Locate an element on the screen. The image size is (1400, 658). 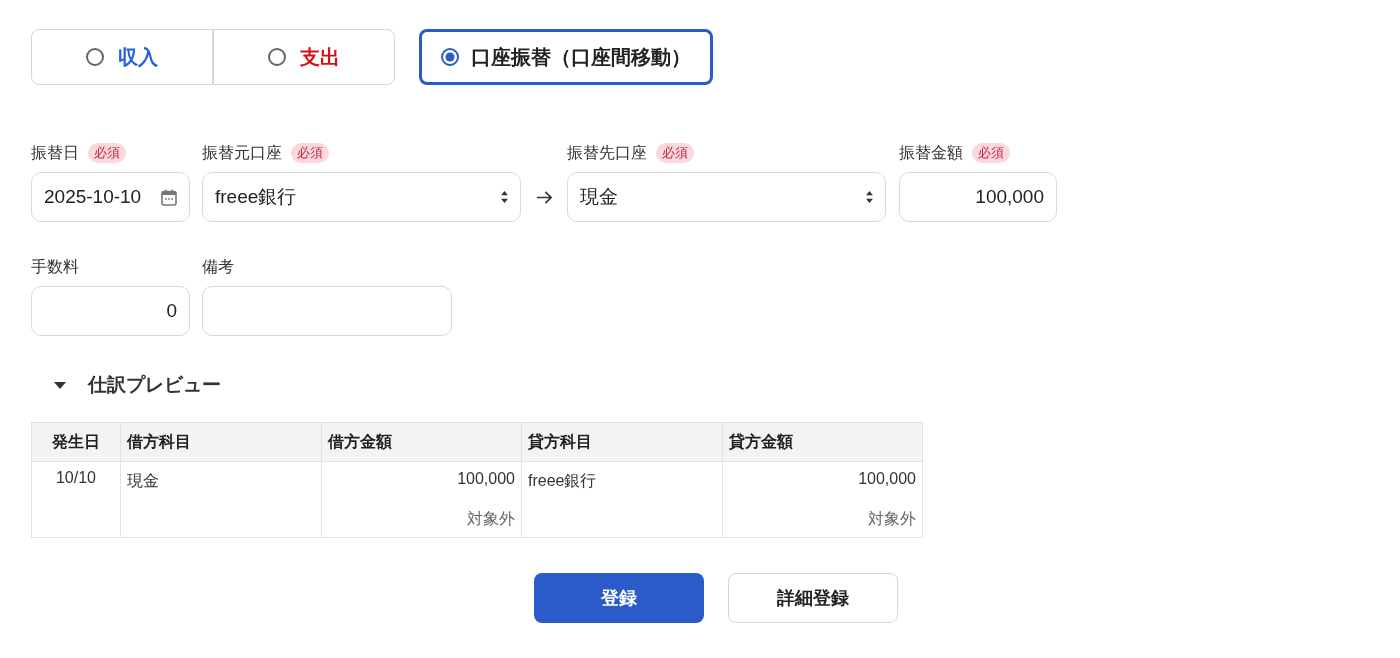
fee-field: 0 is located at coordinates (110, 311).